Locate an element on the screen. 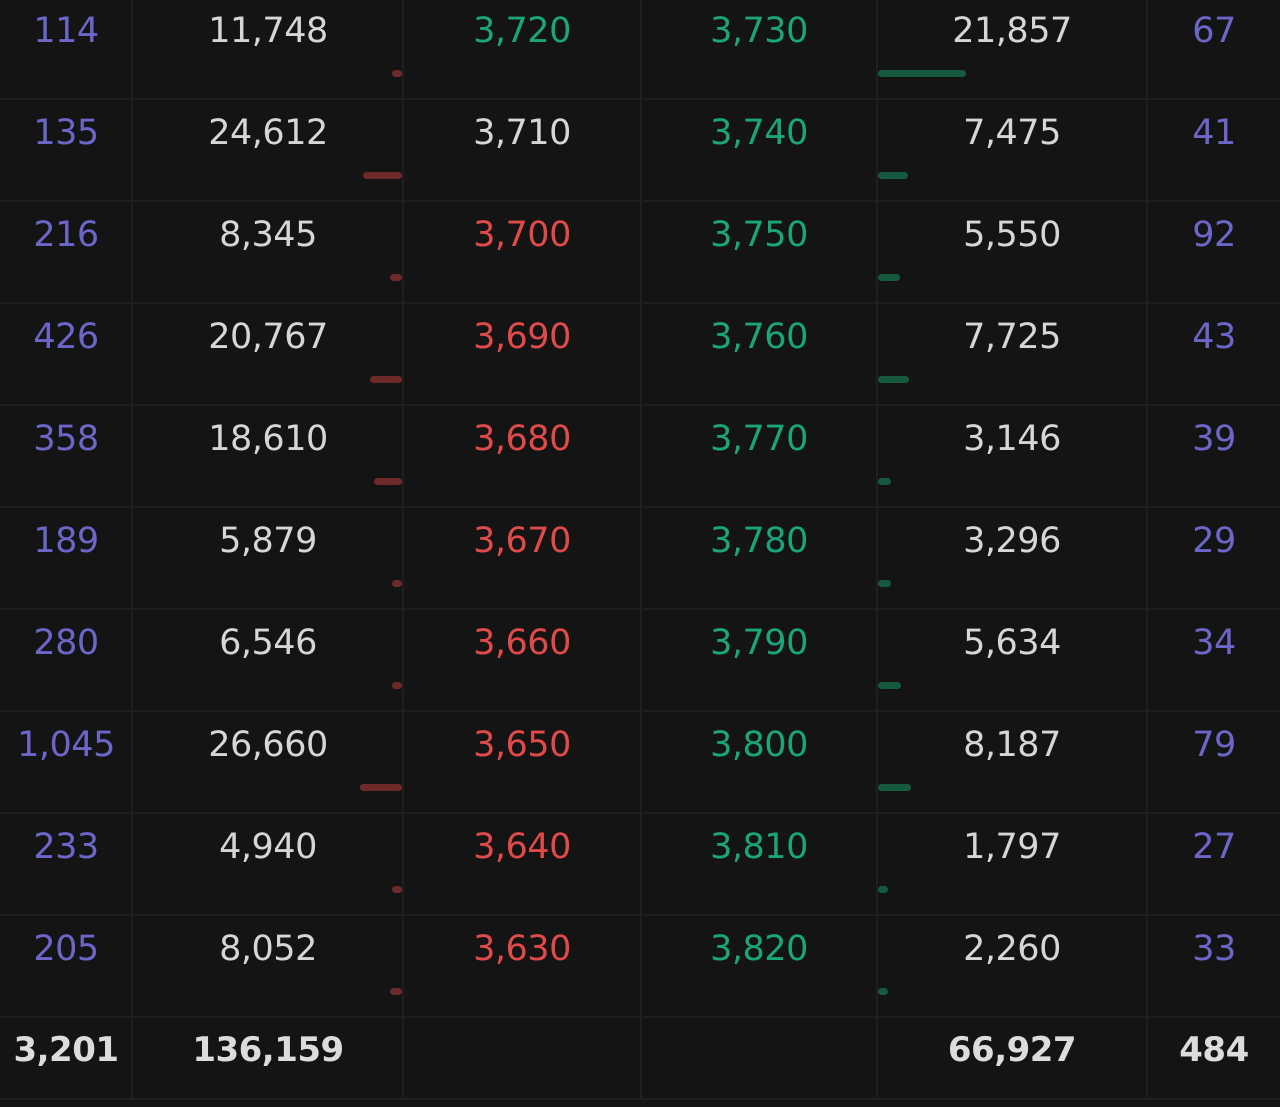  totals-row: 3,201 136,159 66,927 484 is located at coordinates (640, 1050).